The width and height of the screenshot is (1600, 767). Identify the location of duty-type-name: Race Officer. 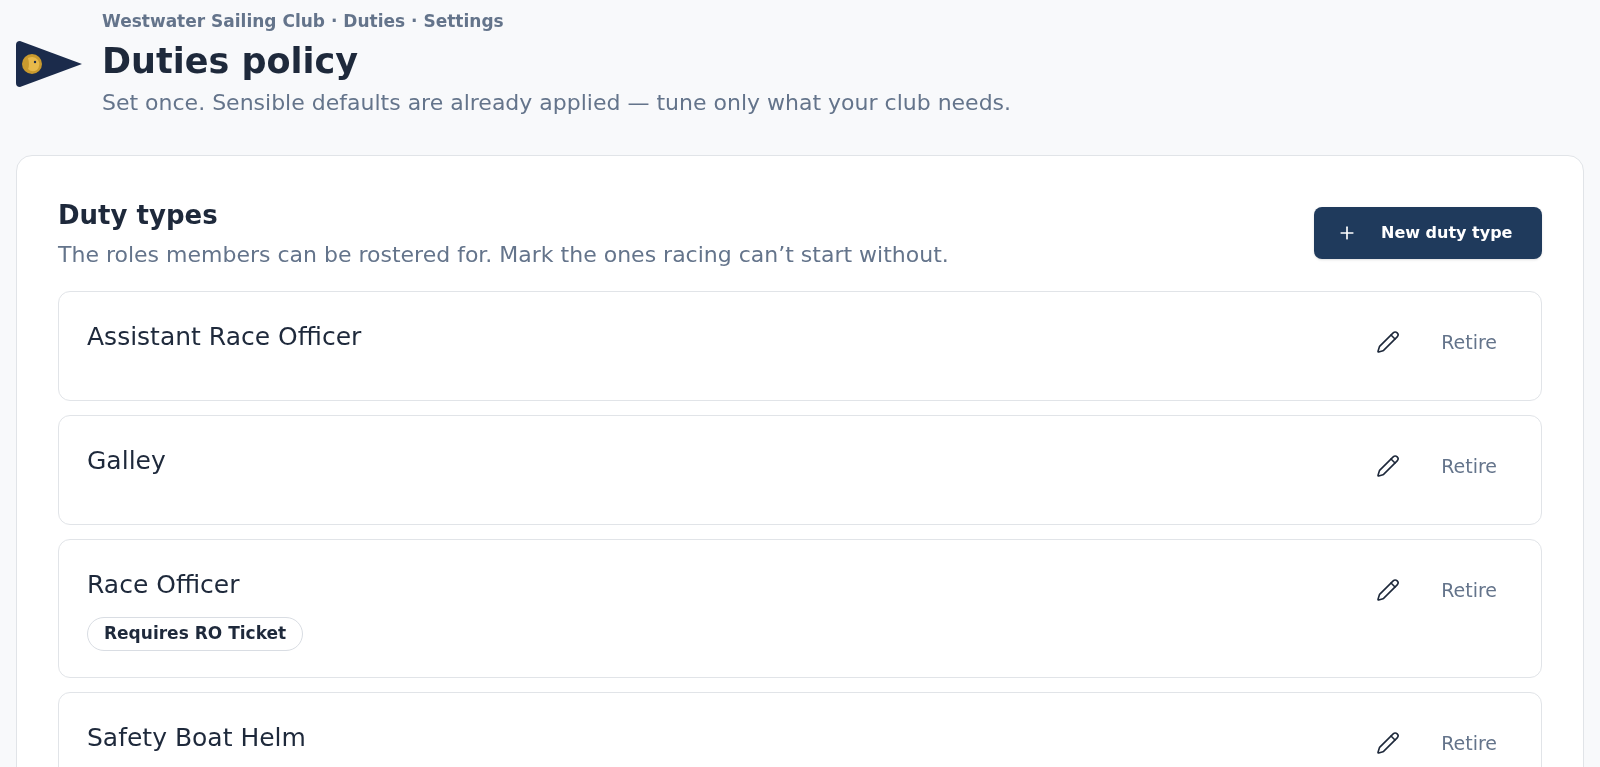
(163, 585).